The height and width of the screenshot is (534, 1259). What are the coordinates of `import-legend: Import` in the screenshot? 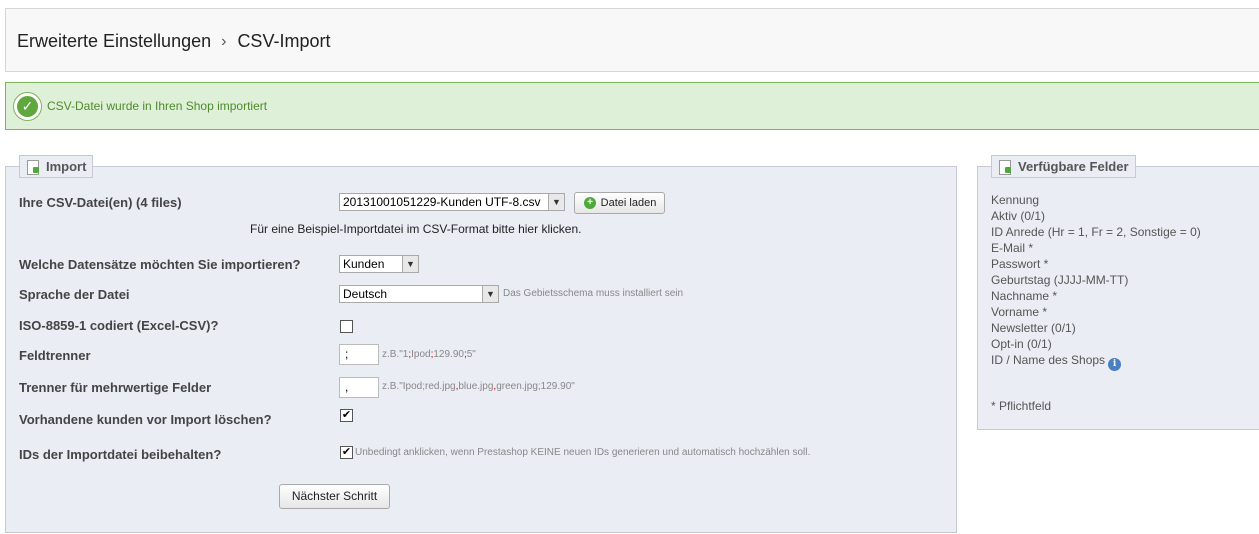 It's located at (56, 166).